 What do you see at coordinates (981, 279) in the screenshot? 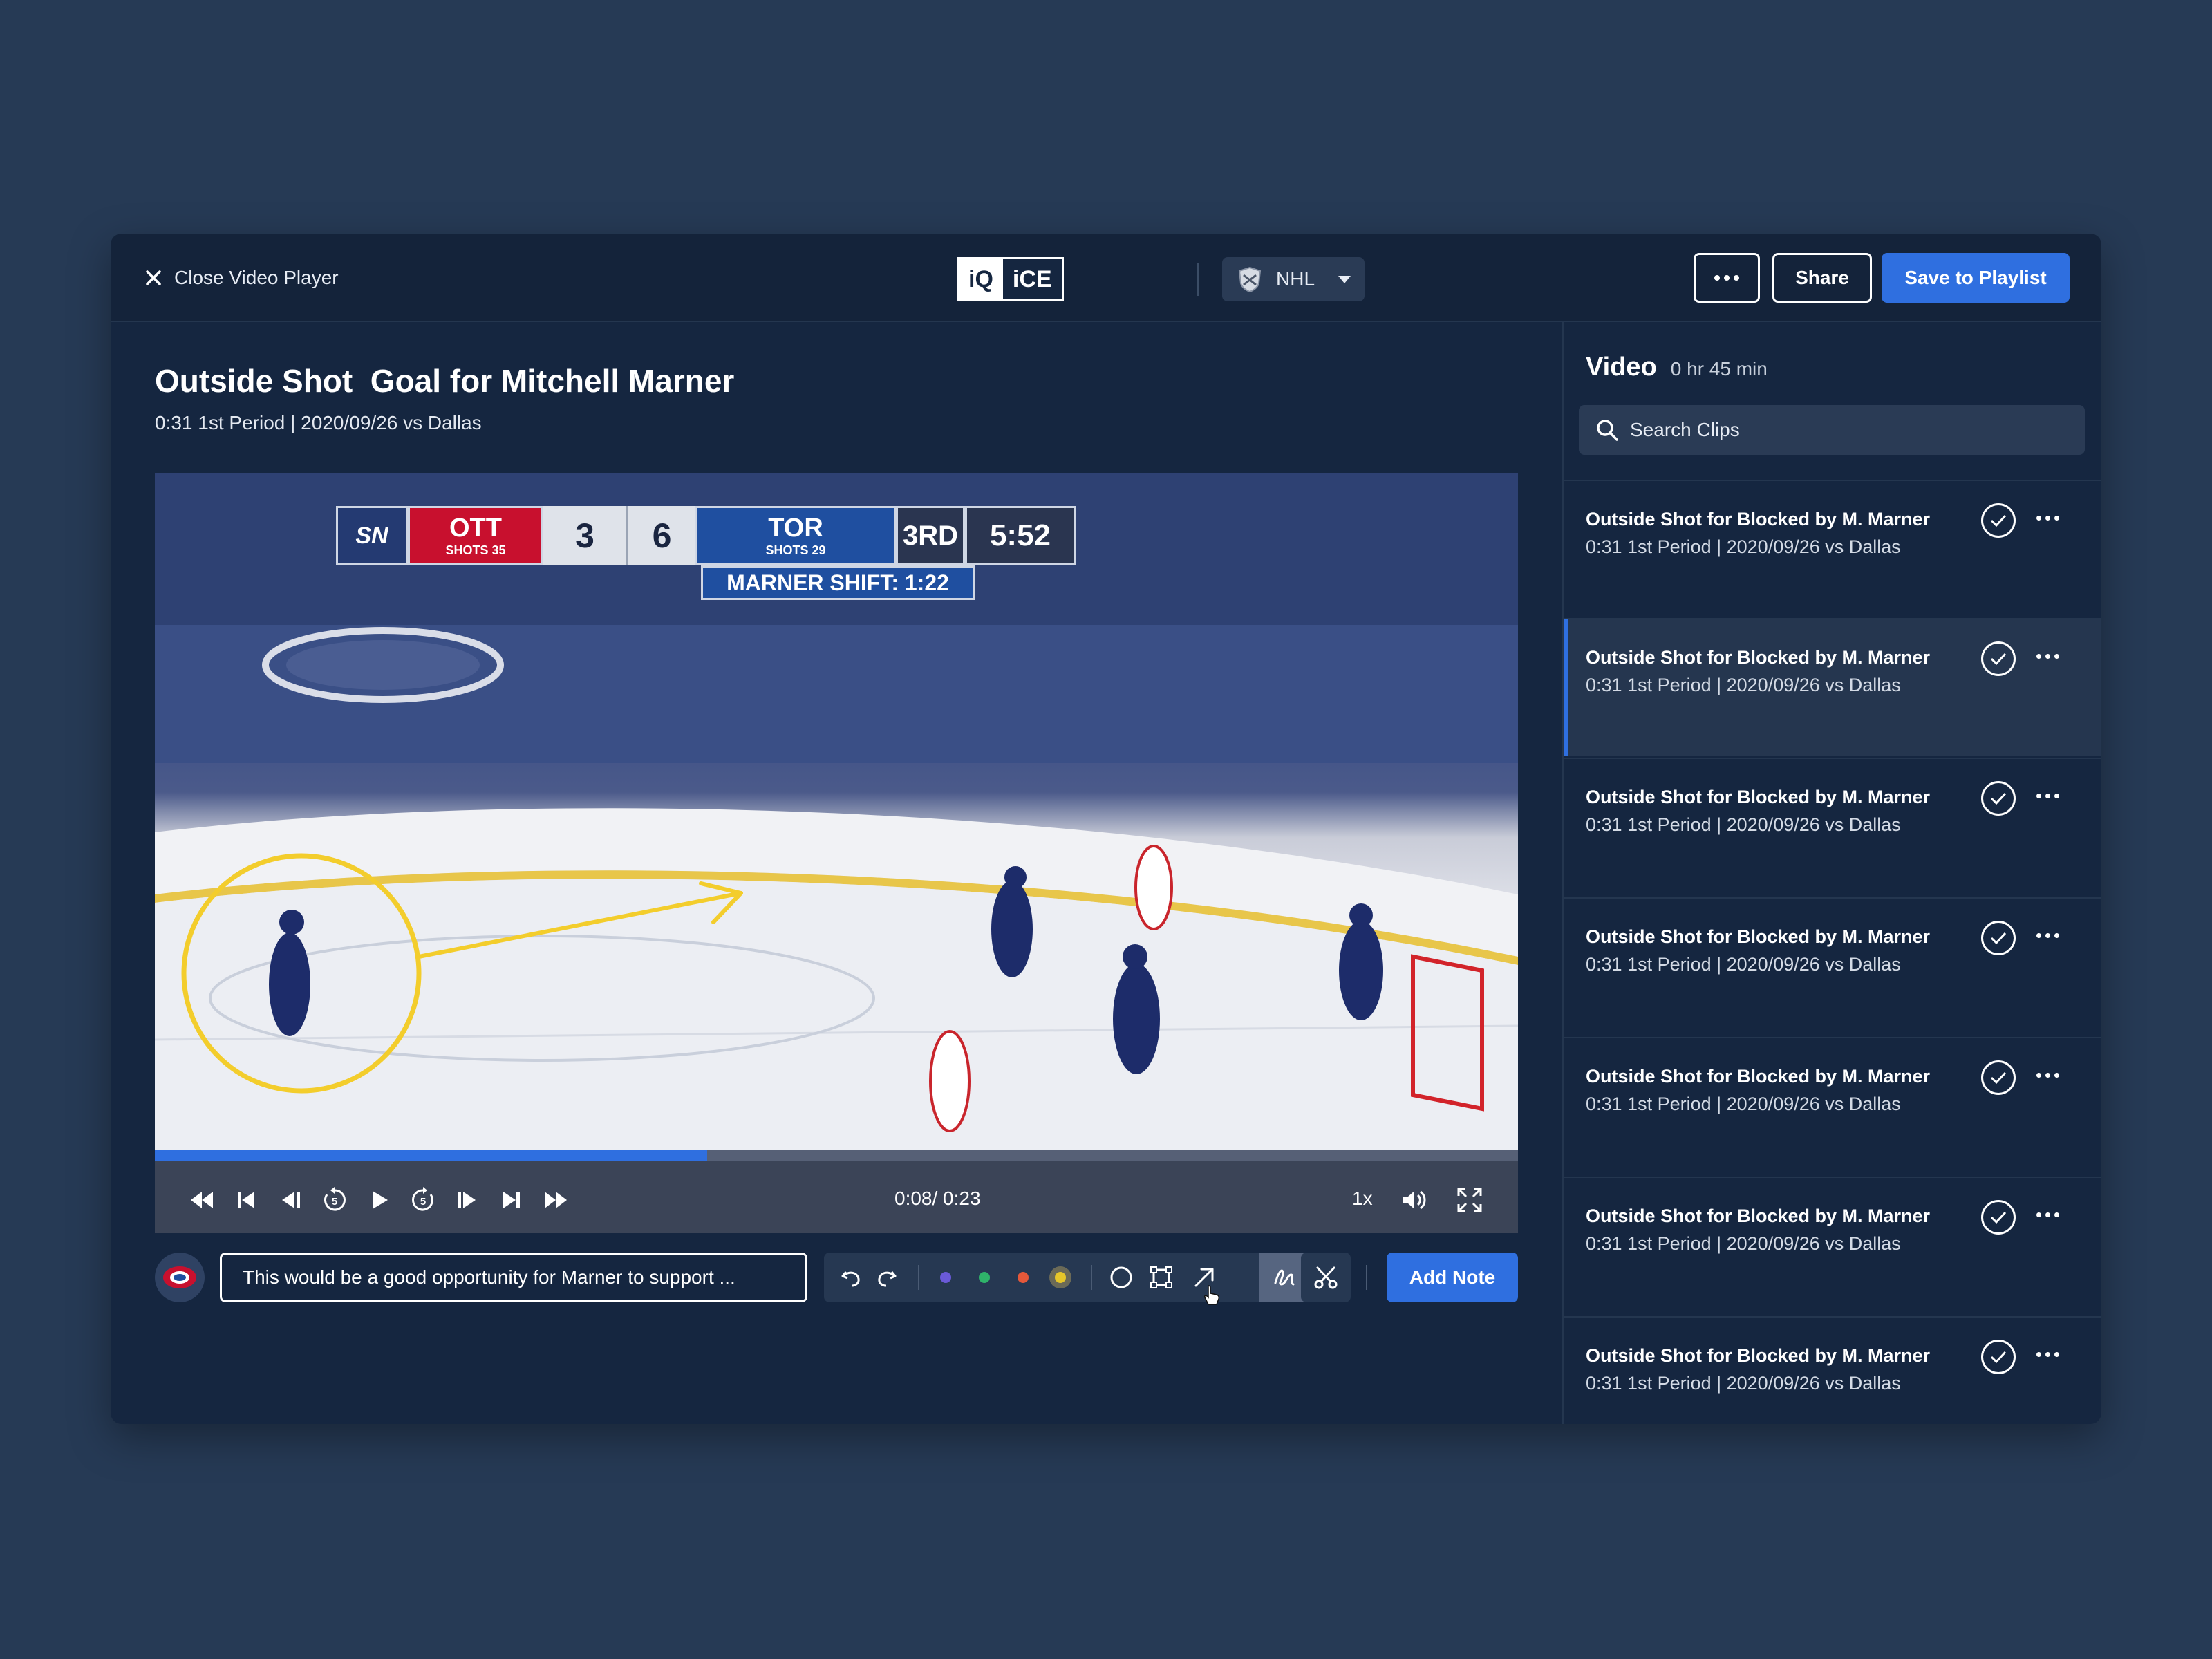
I see `logo-left: iQ` at bounding box center [981, 279].